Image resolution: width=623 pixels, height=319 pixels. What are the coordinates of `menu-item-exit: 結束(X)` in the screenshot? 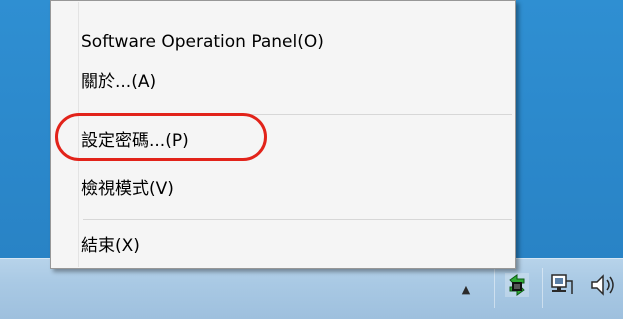 It's located at (296, 246).